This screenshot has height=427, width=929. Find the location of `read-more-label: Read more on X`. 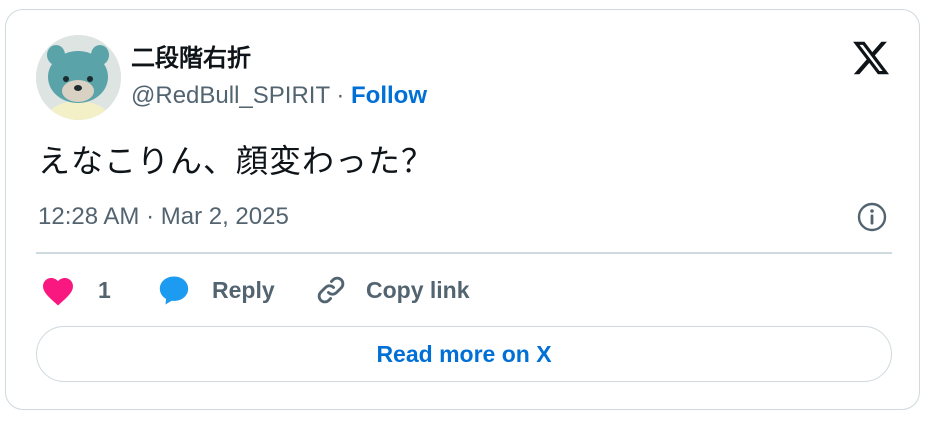

read-more-label: Read more on X is located at coordinates (464, 353).